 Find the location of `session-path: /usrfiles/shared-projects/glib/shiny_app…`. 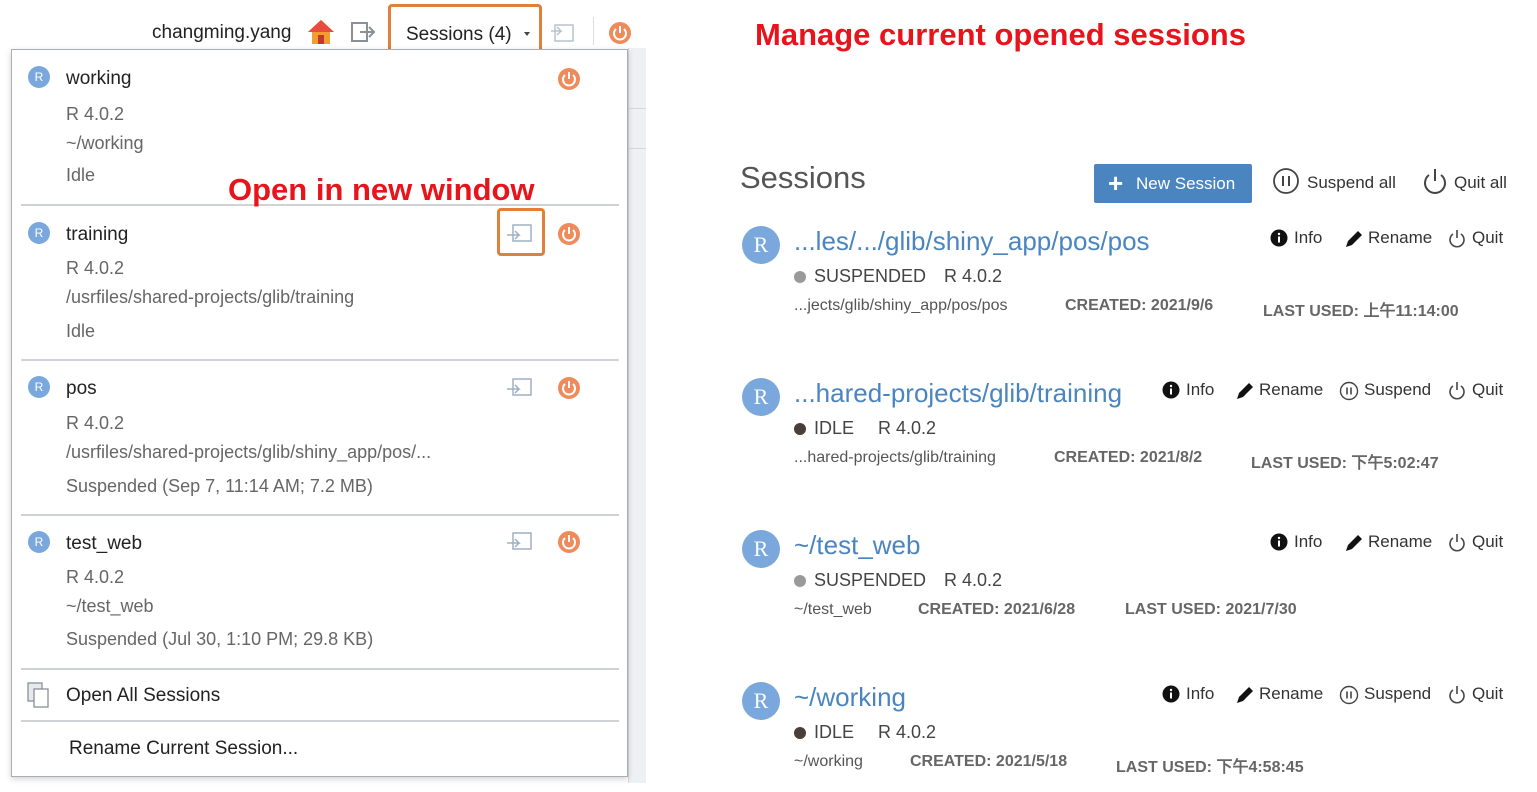

session-path: /usrfiles/shared-projects/glib/shiny_app… is located at coordinates (249, 452).